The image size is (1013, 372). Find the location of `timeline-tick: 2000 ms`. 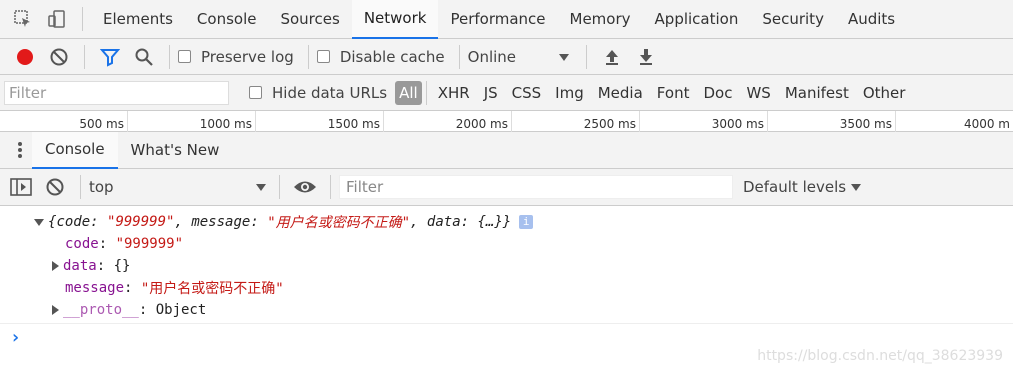

timeline-tick: 2000 ms is located at coordinates (448, 121).